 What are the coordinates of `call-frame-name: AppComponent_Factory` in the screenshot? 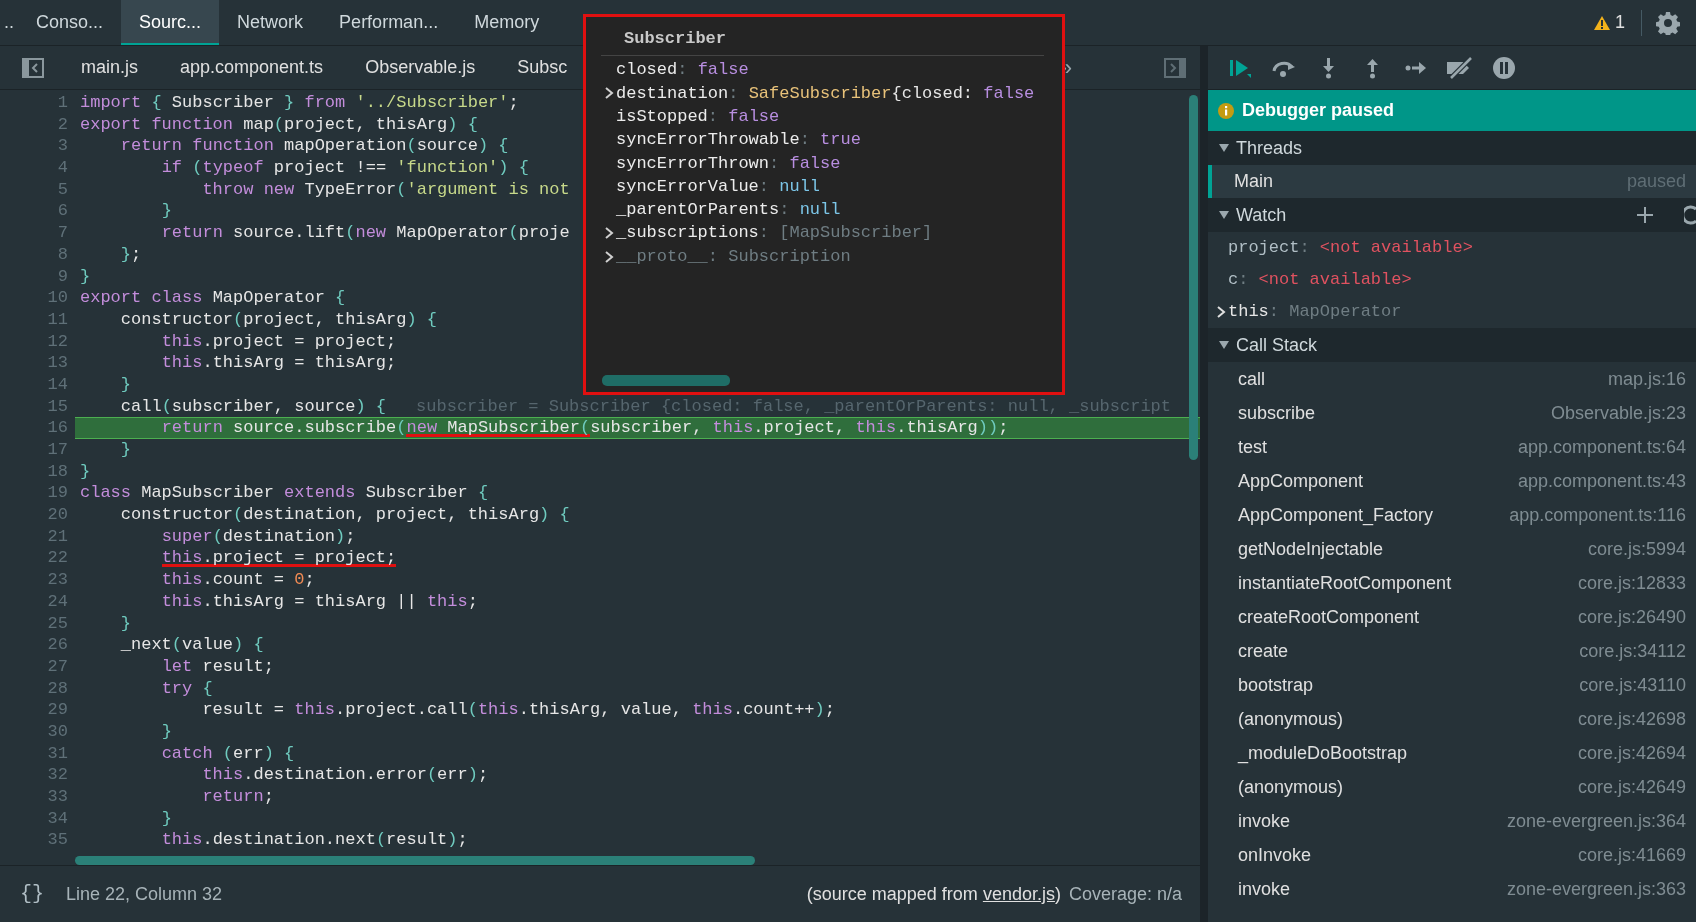 It's located at (1336, 515).